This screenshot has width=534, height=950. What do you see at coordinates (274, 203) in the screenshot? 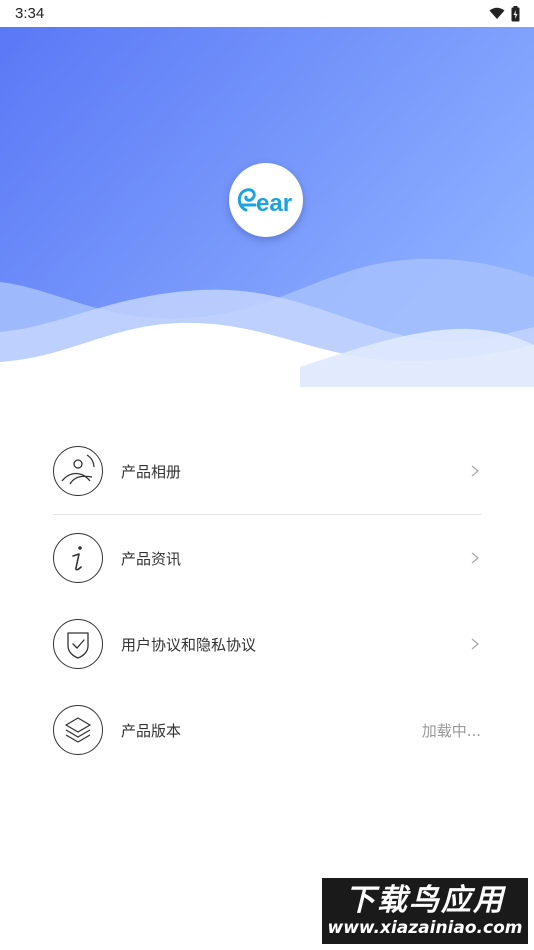
I see `logo-text: ear` at bounding box center [274, 203].